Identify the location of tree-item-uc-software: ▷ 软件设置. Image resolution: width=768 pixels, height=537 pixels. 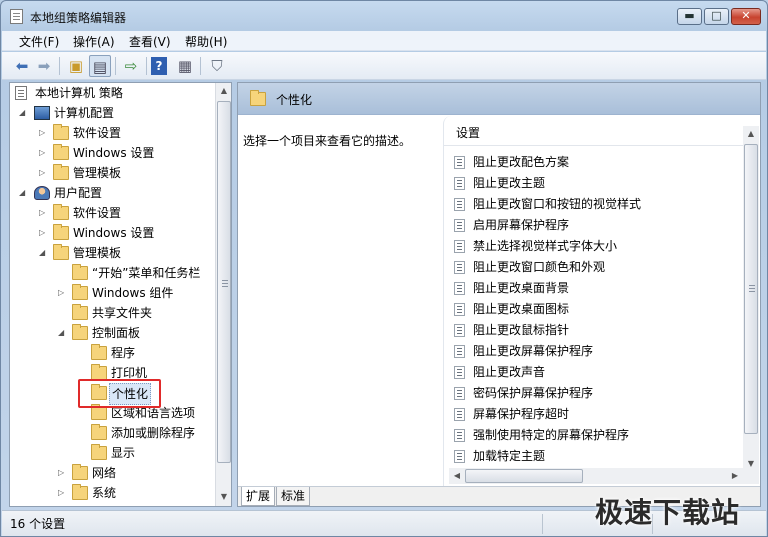
(112, 213).